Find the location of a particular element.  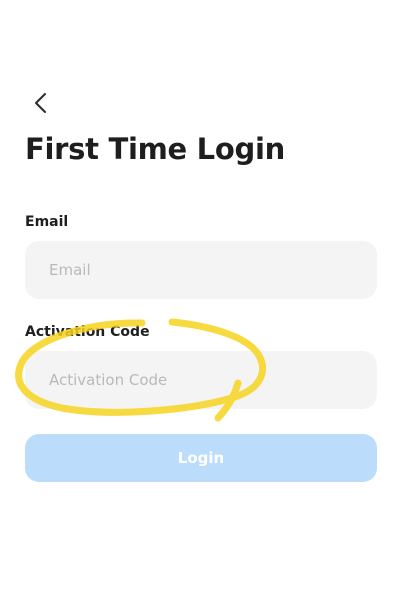

email-label: Email is located at coordinates (47, 222).